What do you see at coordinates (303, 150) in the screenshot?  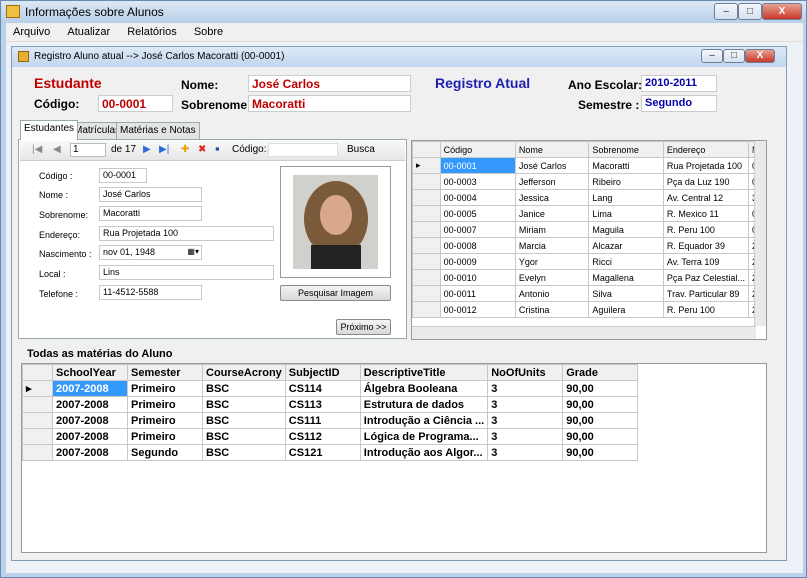 I see `search-codigo-input` at bounding box center [303, 150].